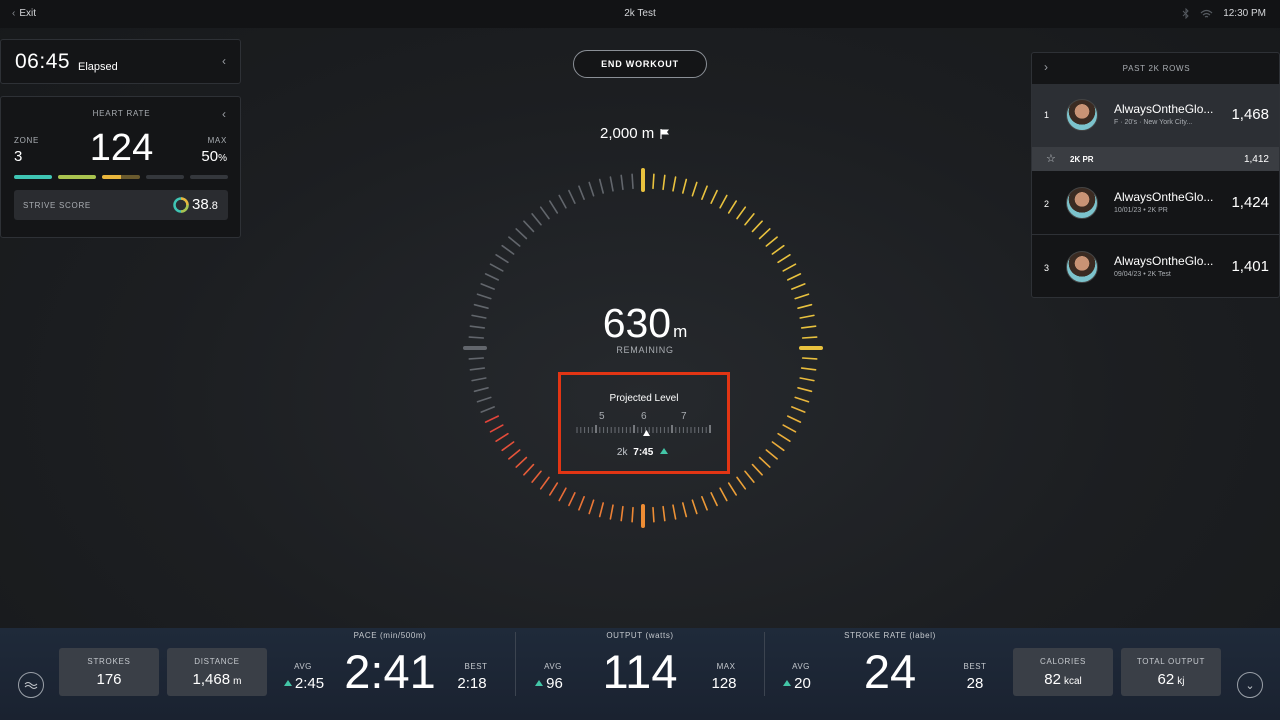 This screenshot has height=720, width=1280. I want to click on row-score: 1,401, so click(1250, 266).